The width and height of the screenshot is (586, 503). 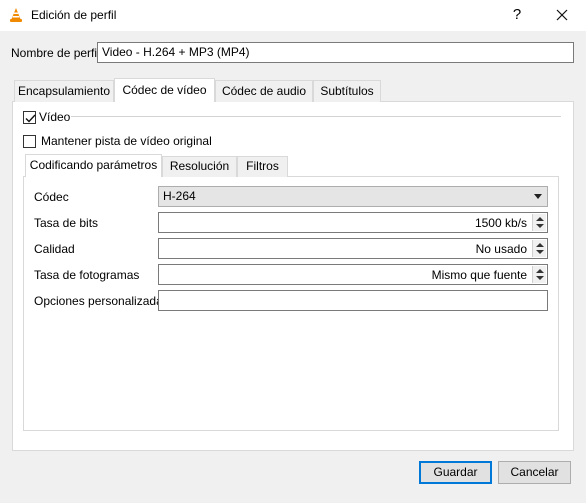 What do you see at coordinates (539, 274) in the screenshot?
I see `framerate-stepper` at bounding box center [539, 274].